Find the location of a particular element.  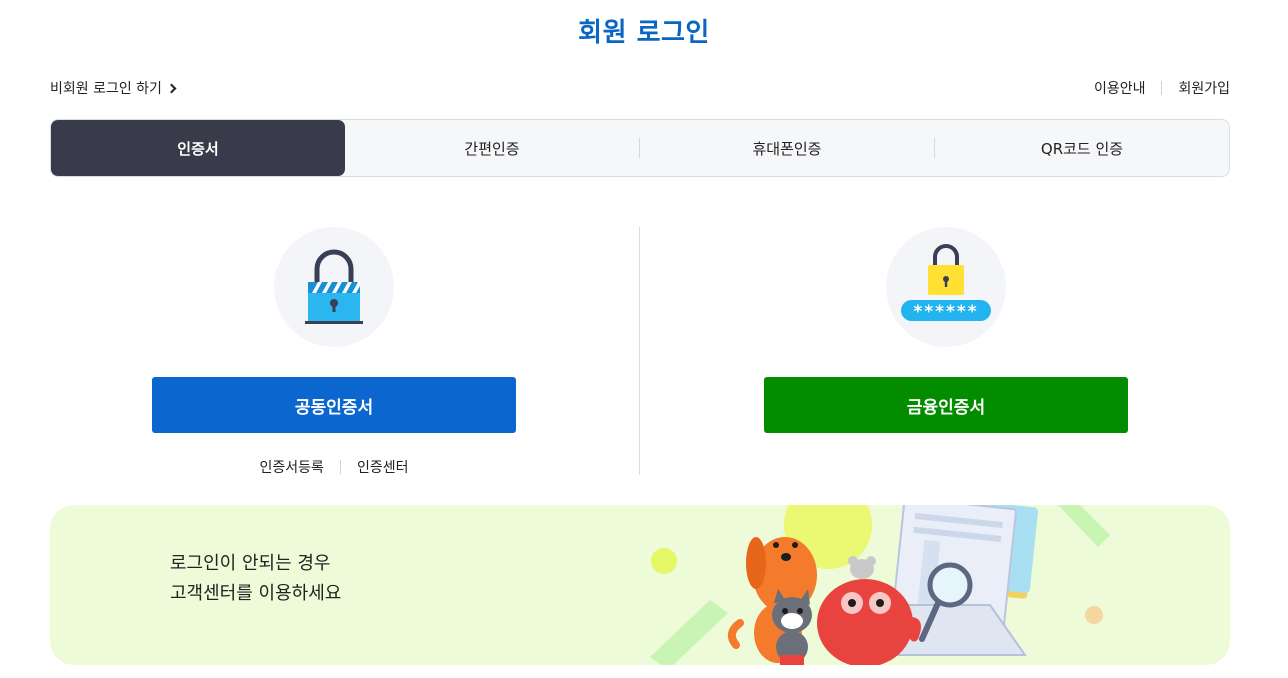

tab-qr-auth: QR코드 인증 is located at coordinates (1082, 148).